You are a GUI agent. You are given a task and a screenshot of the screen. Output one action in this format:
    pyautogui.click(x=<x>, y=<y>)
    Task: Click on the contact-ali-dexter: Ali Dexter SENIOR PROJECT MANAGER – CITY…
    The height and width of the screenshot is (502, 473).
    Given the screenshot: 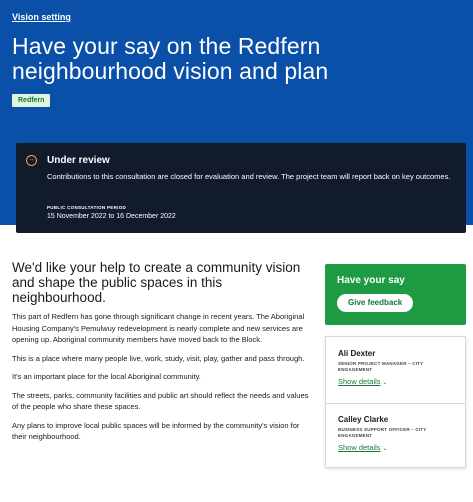 What is the action you would take?
    pyautogui.click(x=397, y=367)
    